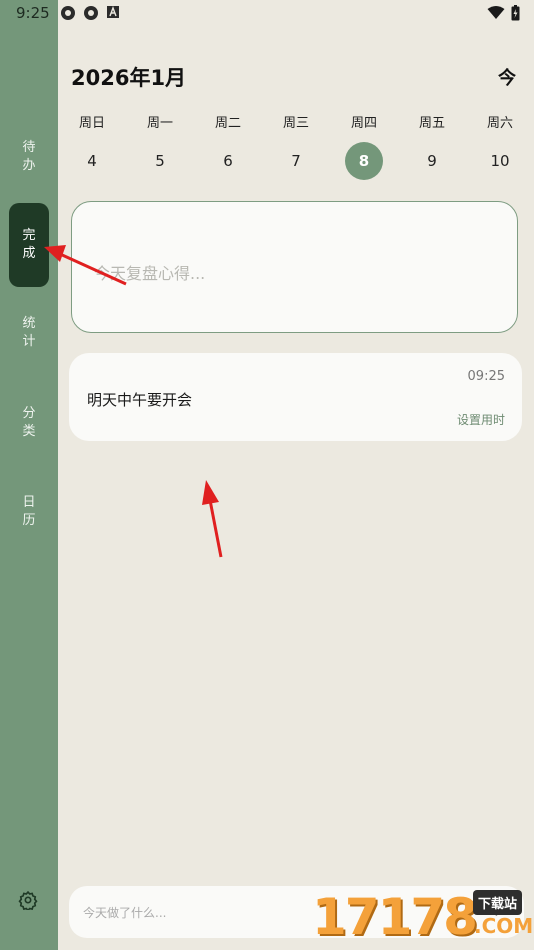 The width and height of the screenshot is (534, 950). I want to click on weekday-label: 周日, so click(91, 123).